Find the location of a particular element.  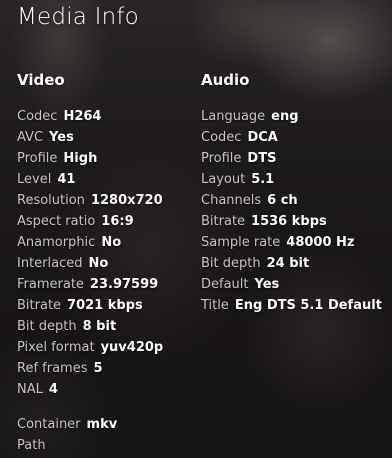

info-label: Channels is located at coordinates (231, 200).